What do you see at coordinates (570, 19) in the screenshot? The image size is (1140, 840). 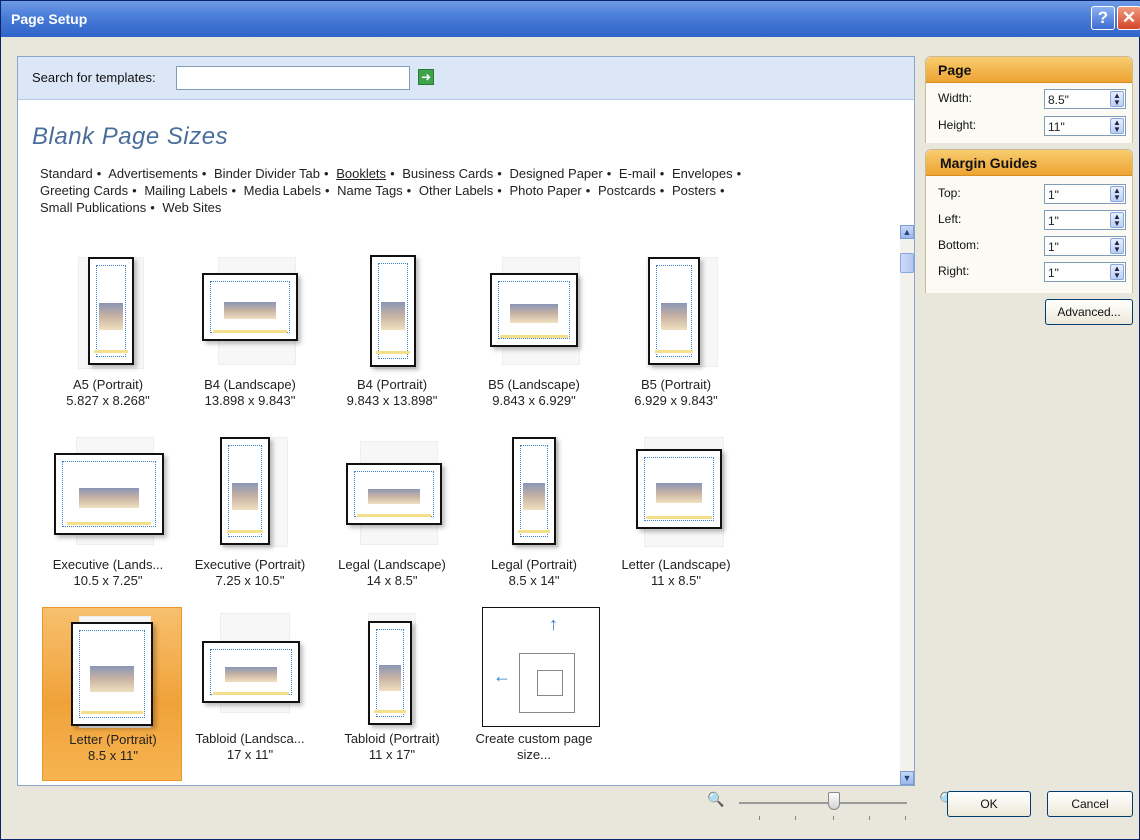 I see `title-bar: Page Setup ? ✕` at bounding box center [570, 19].